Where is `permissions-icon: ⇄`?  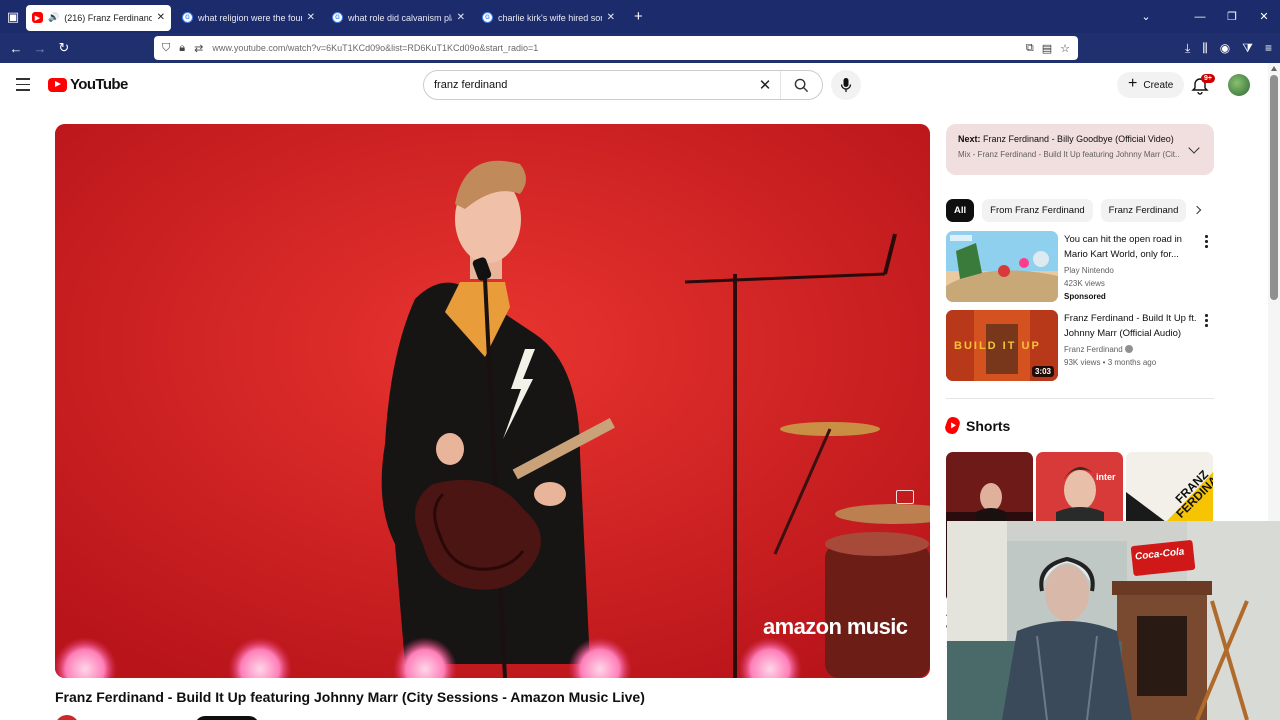
permissions-icon: ⇄ is located at coordinates (198, 48).